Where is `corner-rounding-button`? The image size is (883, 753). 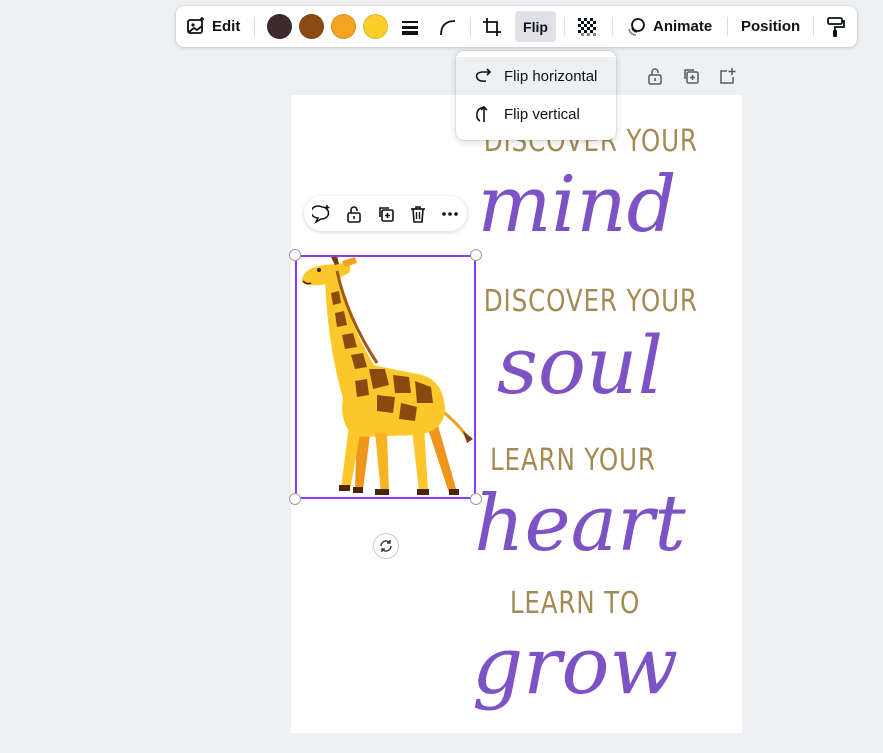
corner-rounding-button is located at coordinates (448, 26).